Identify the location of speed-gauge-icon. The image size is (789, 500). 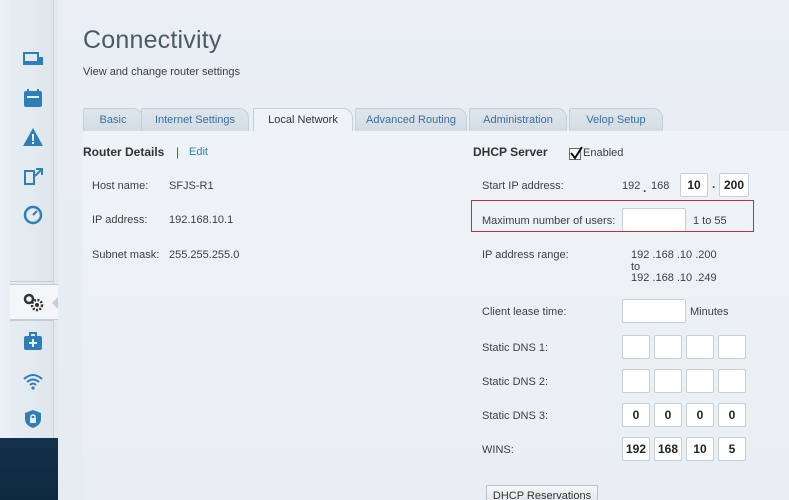
(33, 215).